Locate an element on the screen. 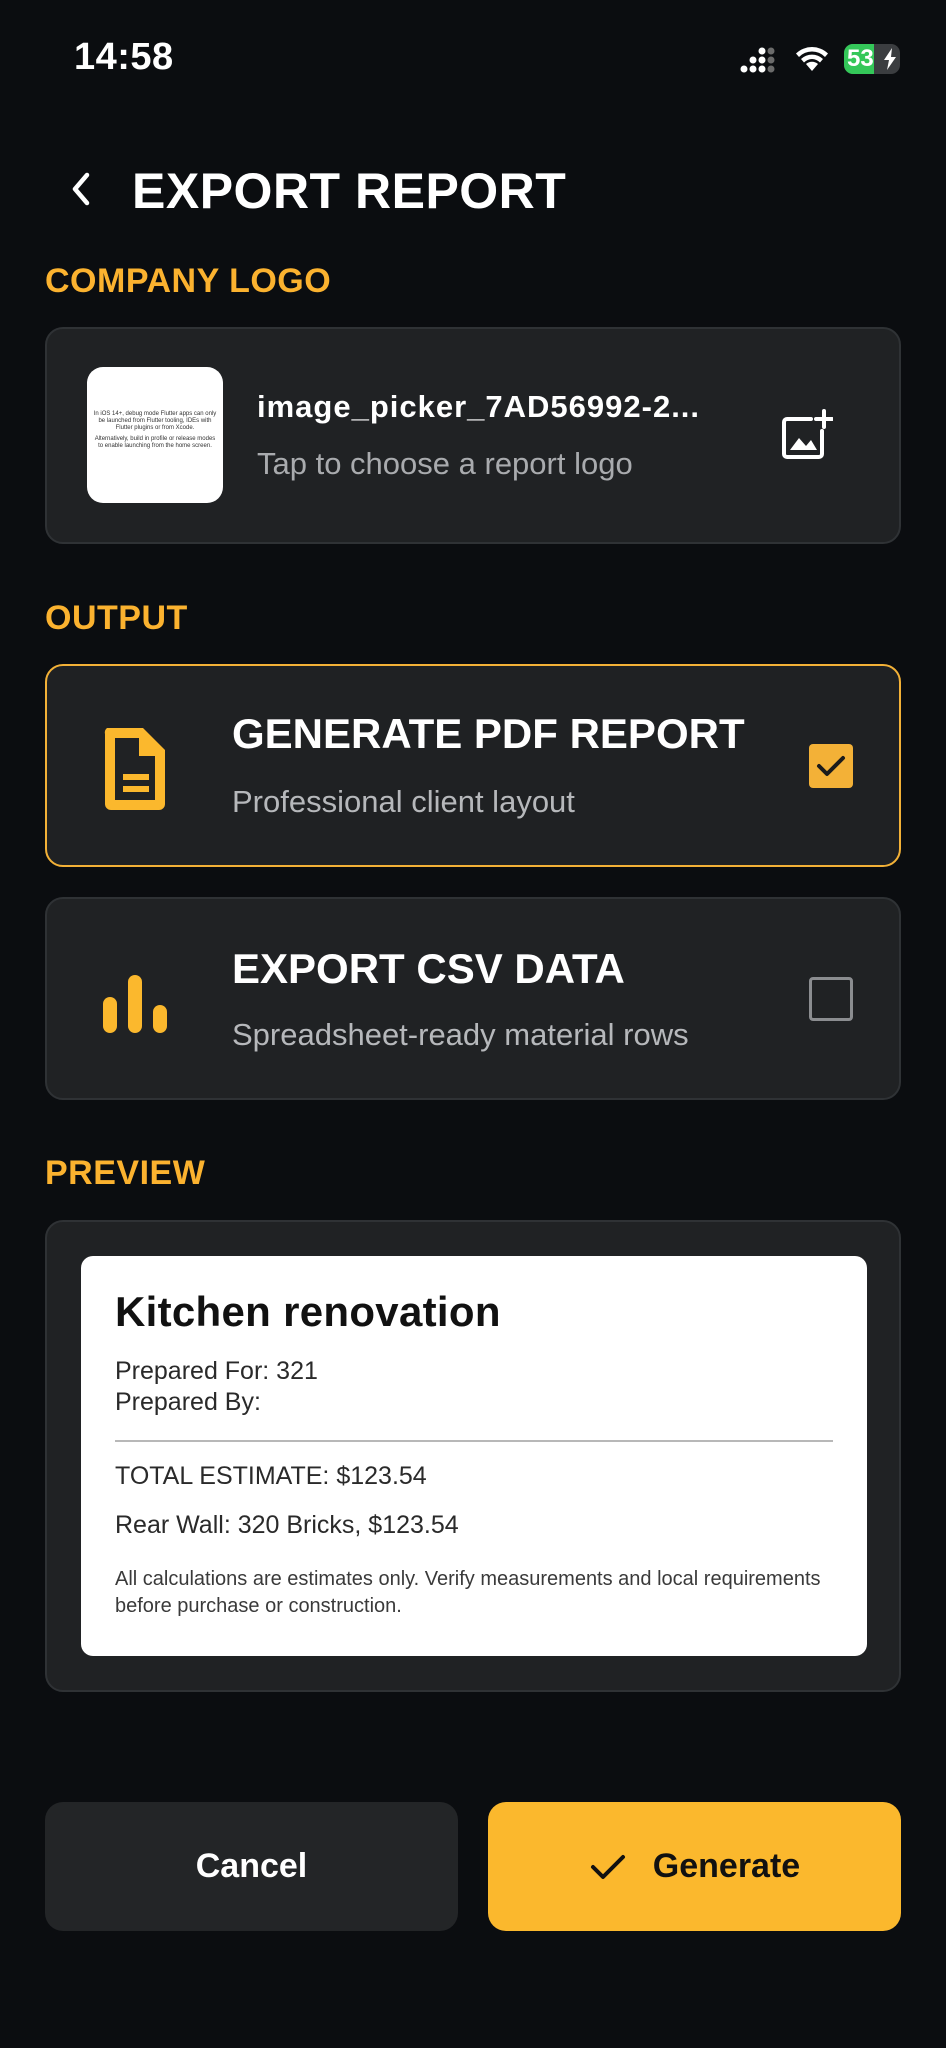  cancel-button-label: Cancel is located at coordinates (251, 1866).